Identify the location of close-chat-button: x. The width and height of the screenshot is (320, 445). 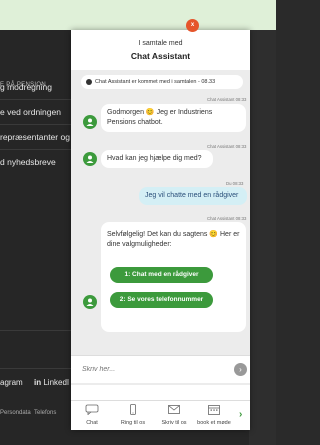
(192, 25).